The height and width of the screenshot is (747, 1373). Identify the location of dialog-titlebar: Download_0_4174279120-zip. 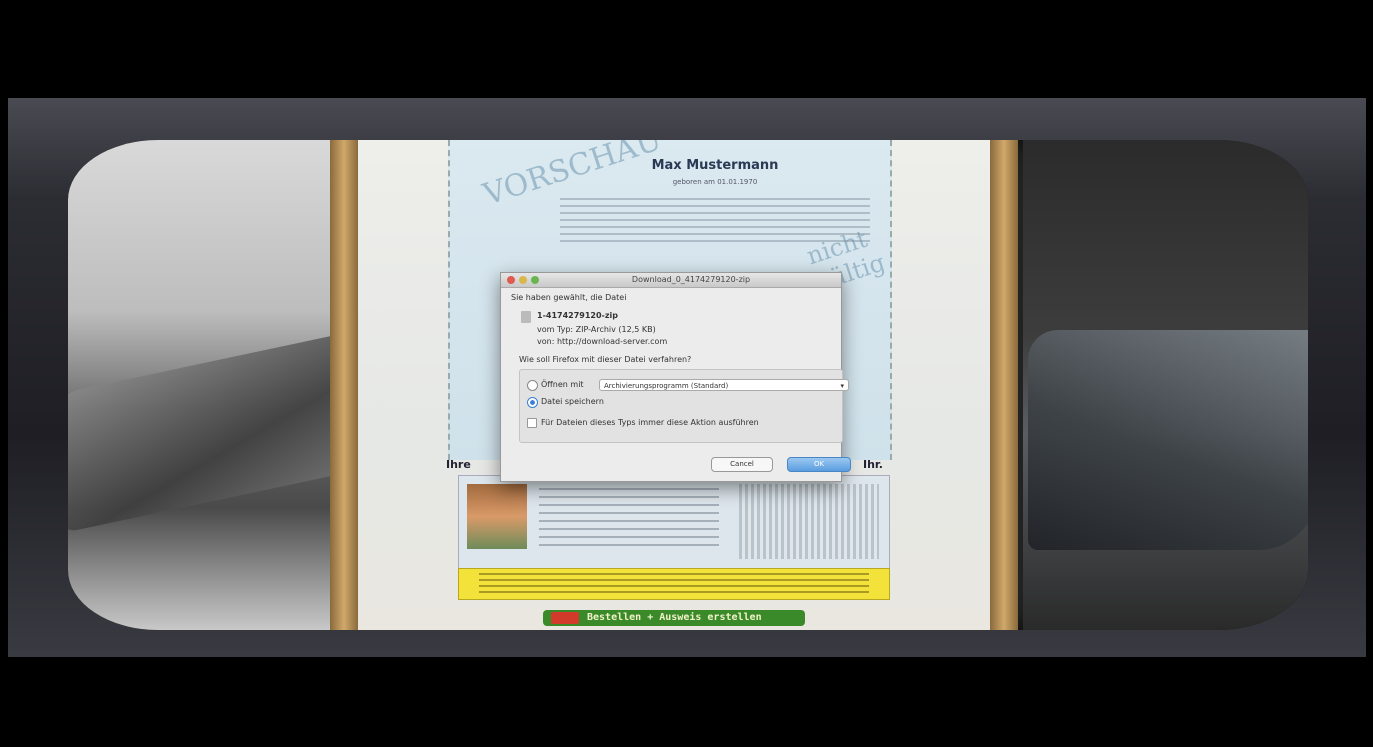
(671, 280).